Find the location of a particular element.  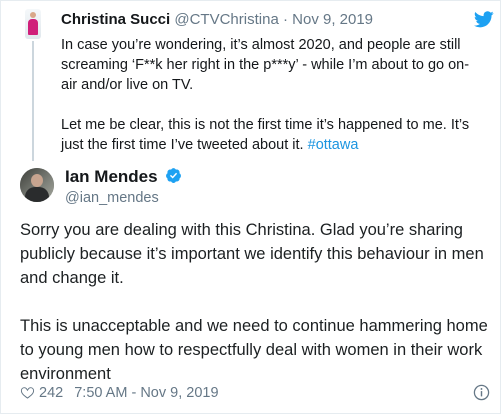

heart-icon is located at coordinates (27, 392).